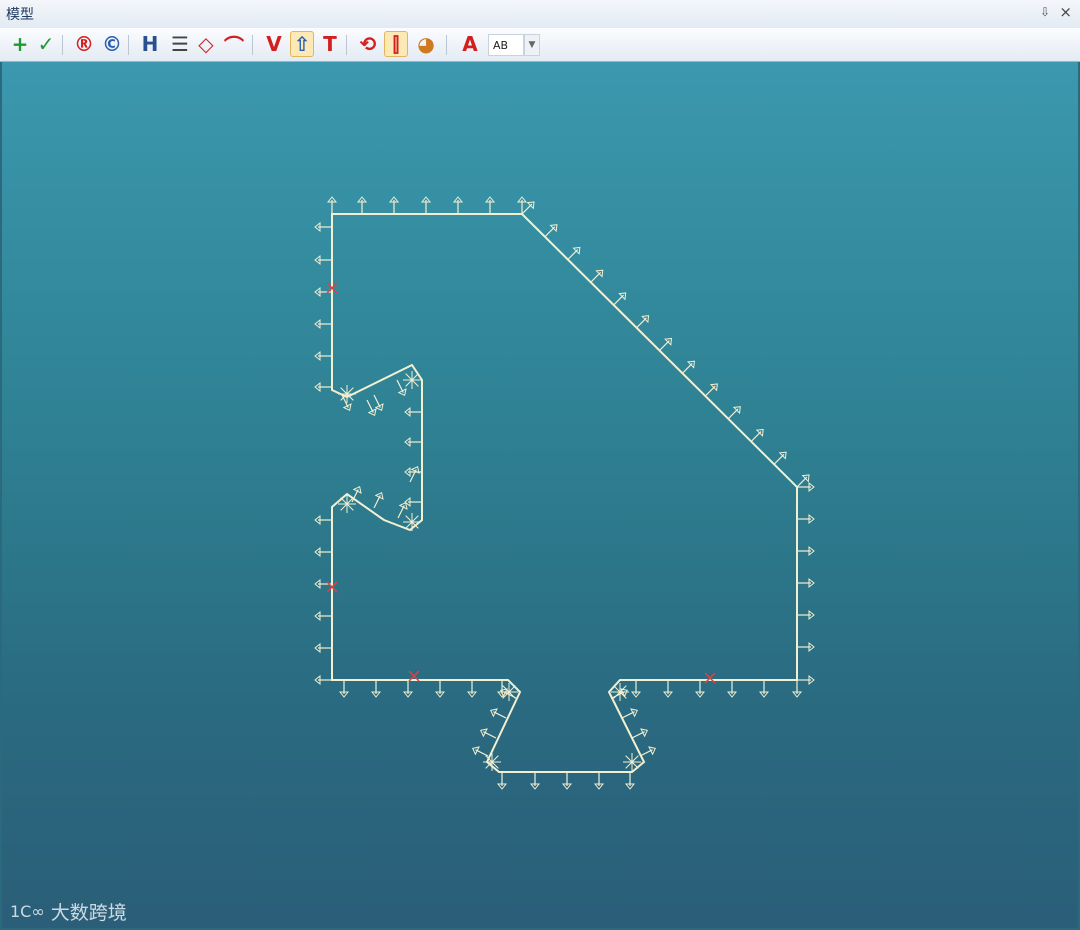  I want to click on registered-icon: ®, so click(84, 44).